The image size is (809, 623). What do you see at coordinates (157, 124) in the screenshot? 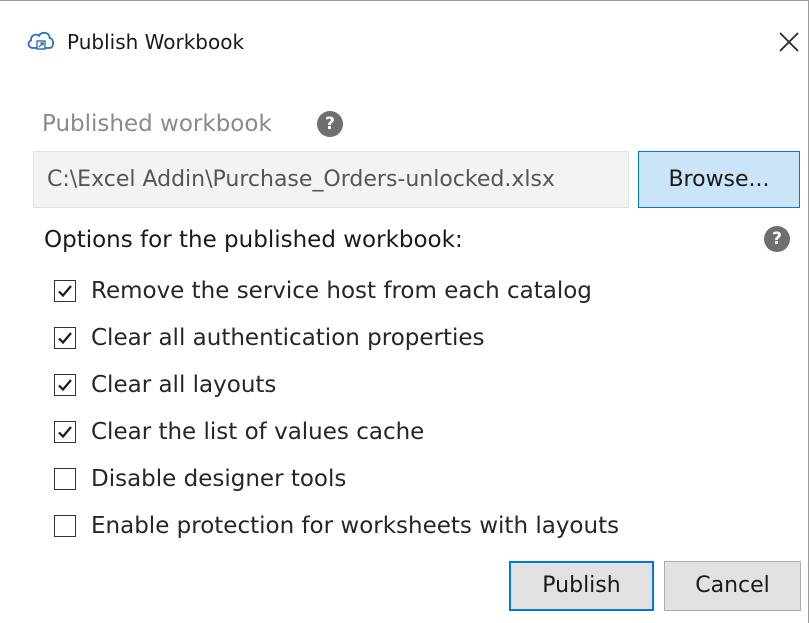
I see `published-workbook-label: Published workbook` at bounding box center [157, 124].